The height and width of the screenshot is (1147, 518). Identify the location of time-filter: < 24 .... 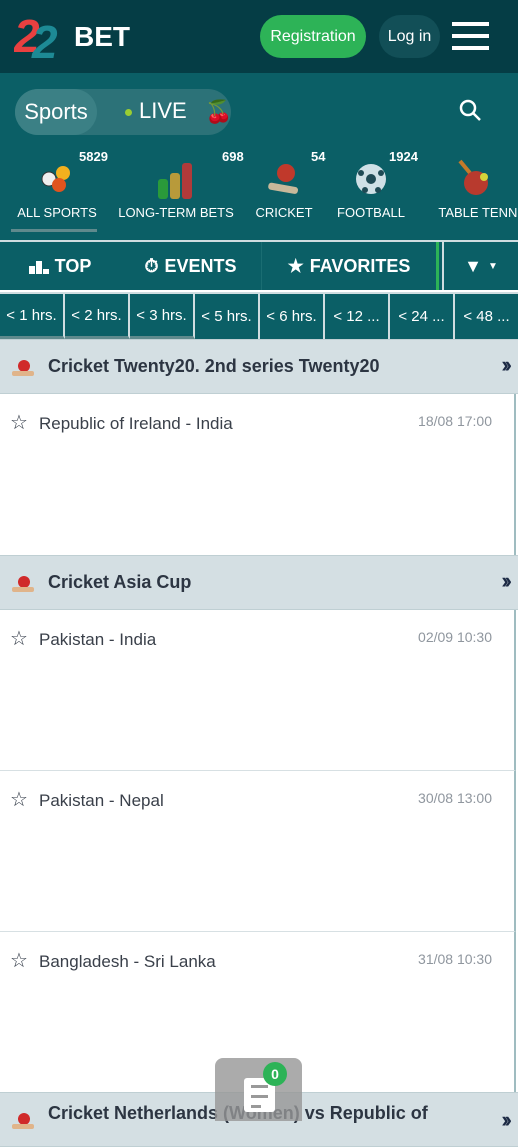
(422, 316).